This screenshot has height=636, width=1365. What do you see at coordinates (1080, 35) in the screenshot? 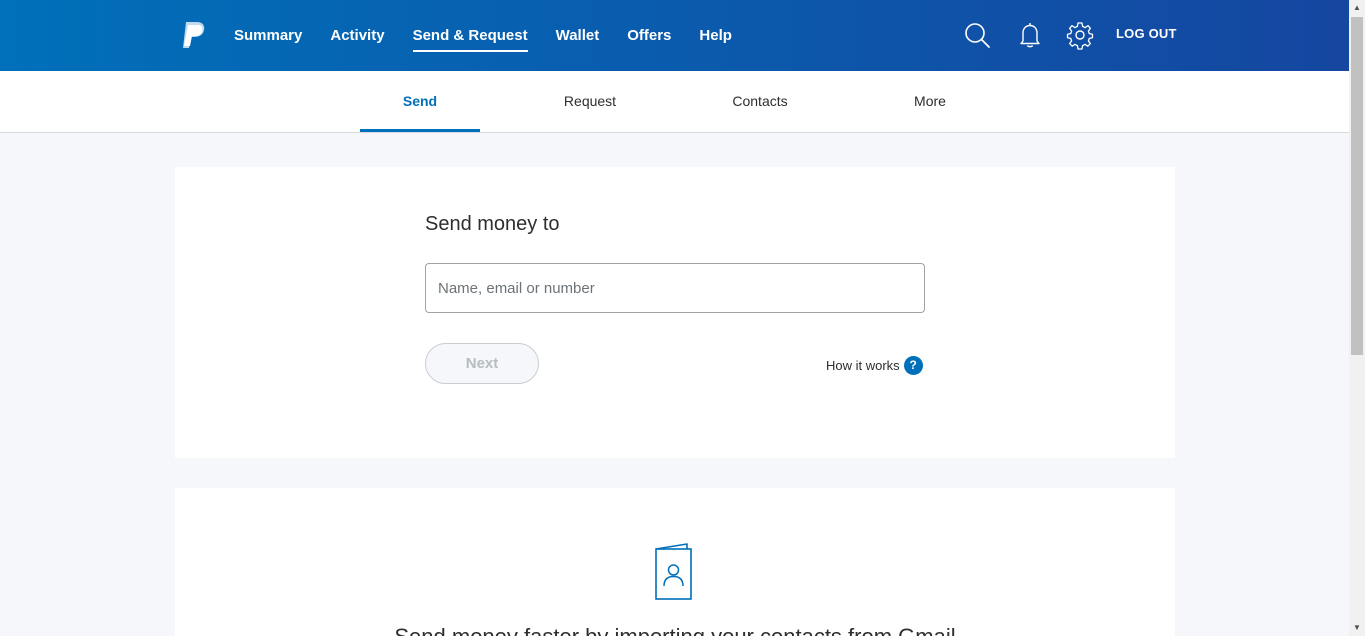
I see `gear-icon` at bounding box center [1080, 35].